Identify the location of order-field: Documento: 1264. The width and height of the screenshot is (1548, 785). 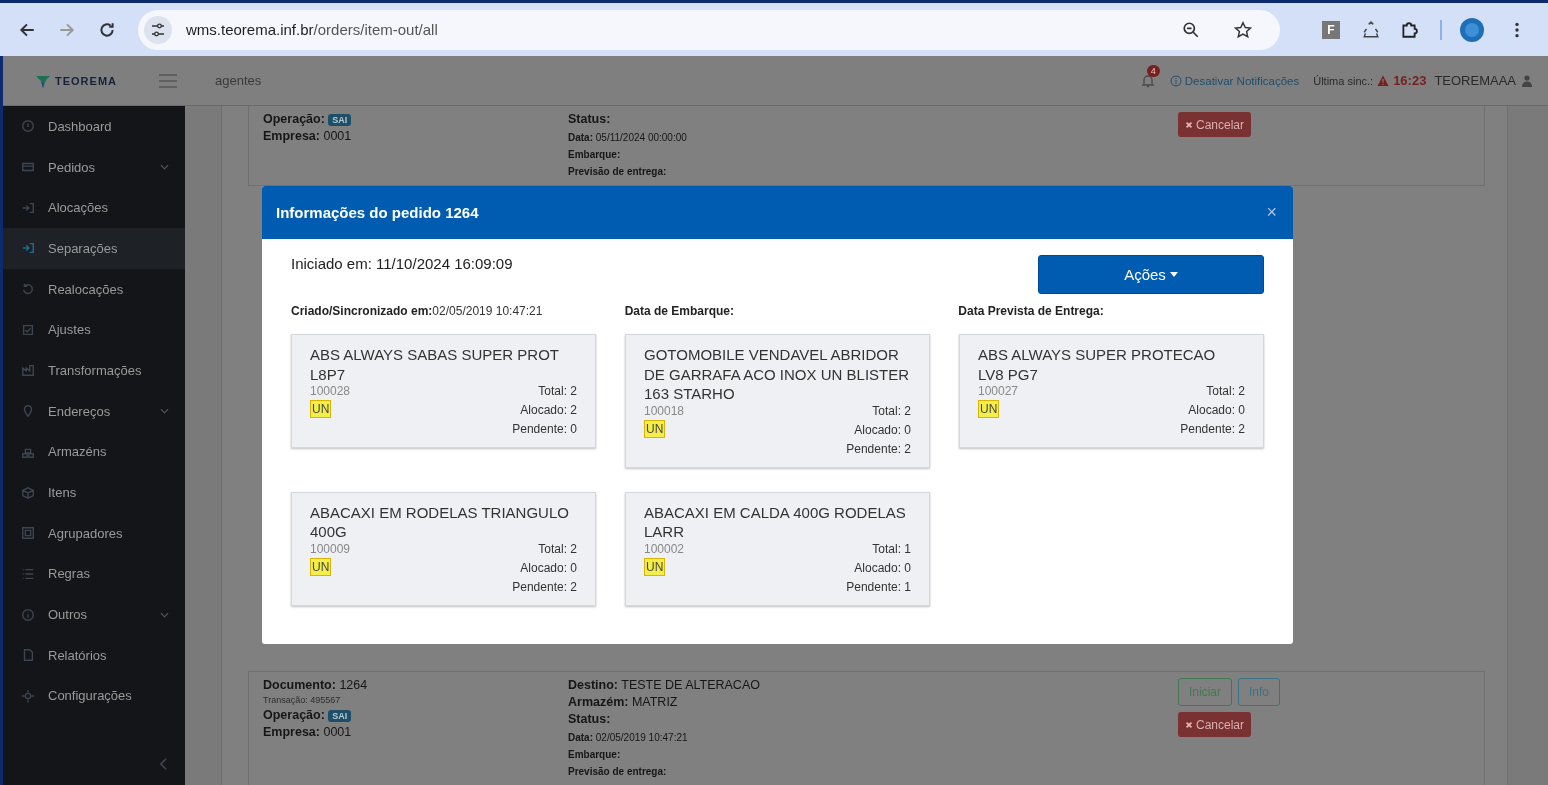
(415, 685).